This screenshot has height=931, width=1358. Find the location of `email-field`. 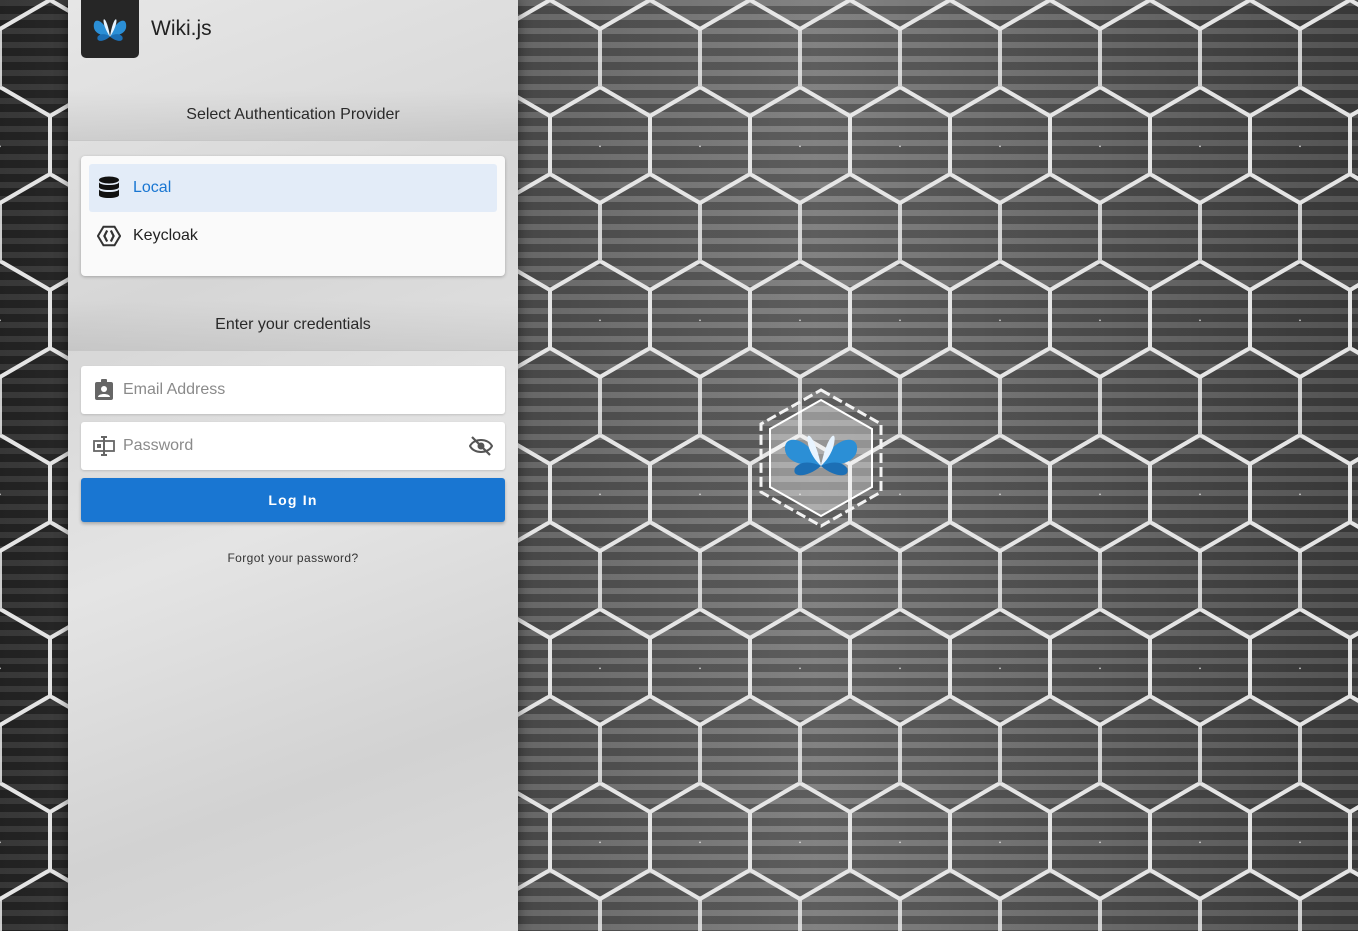

email-field is located at coordinates (293, 390).